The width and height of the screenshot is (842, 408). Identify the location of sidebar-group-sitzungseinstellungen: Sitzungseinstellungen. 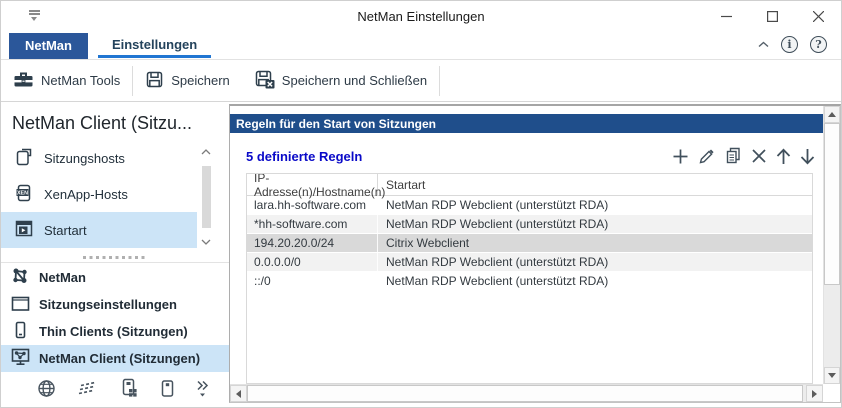
(115, 304).